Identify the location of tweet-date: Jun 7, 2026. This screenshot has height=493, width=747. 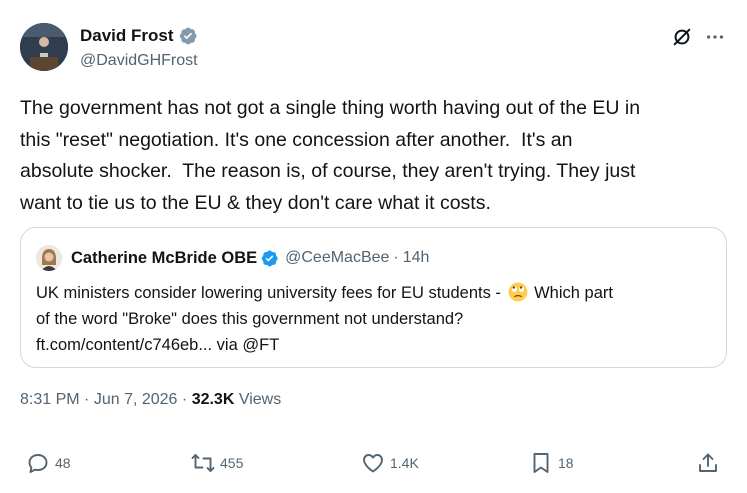
(136, 399).